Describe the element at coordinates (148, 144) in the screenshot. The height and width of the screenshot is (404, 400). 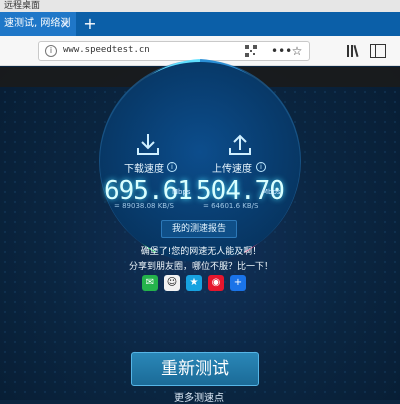
I see `download-icon` at that location.